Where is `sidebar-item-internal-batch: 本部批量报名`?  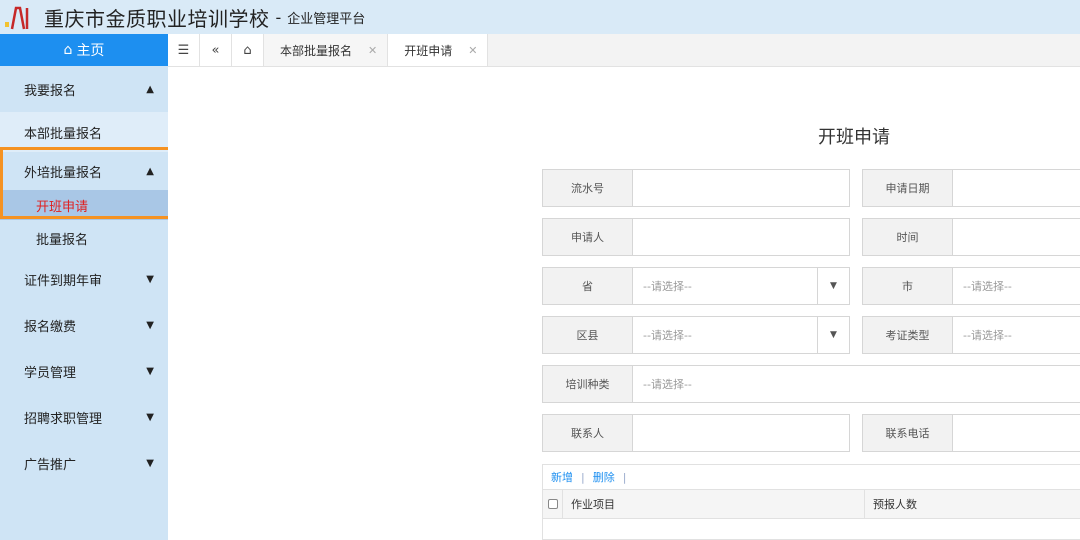 sidebar-item-internal-batch: 本部批量报名 is located at coordinates (84, 132).